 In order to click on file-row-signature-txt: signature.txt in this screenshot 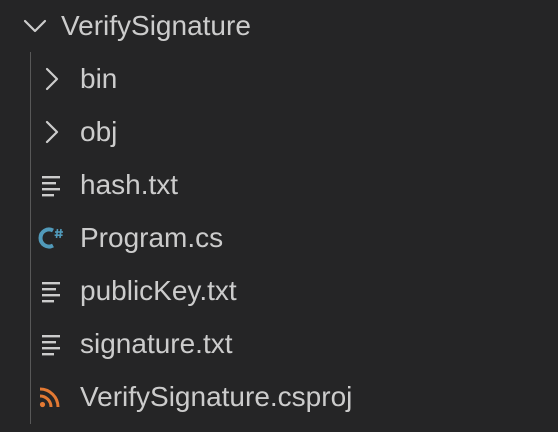, I will do `click(279, 343)`.